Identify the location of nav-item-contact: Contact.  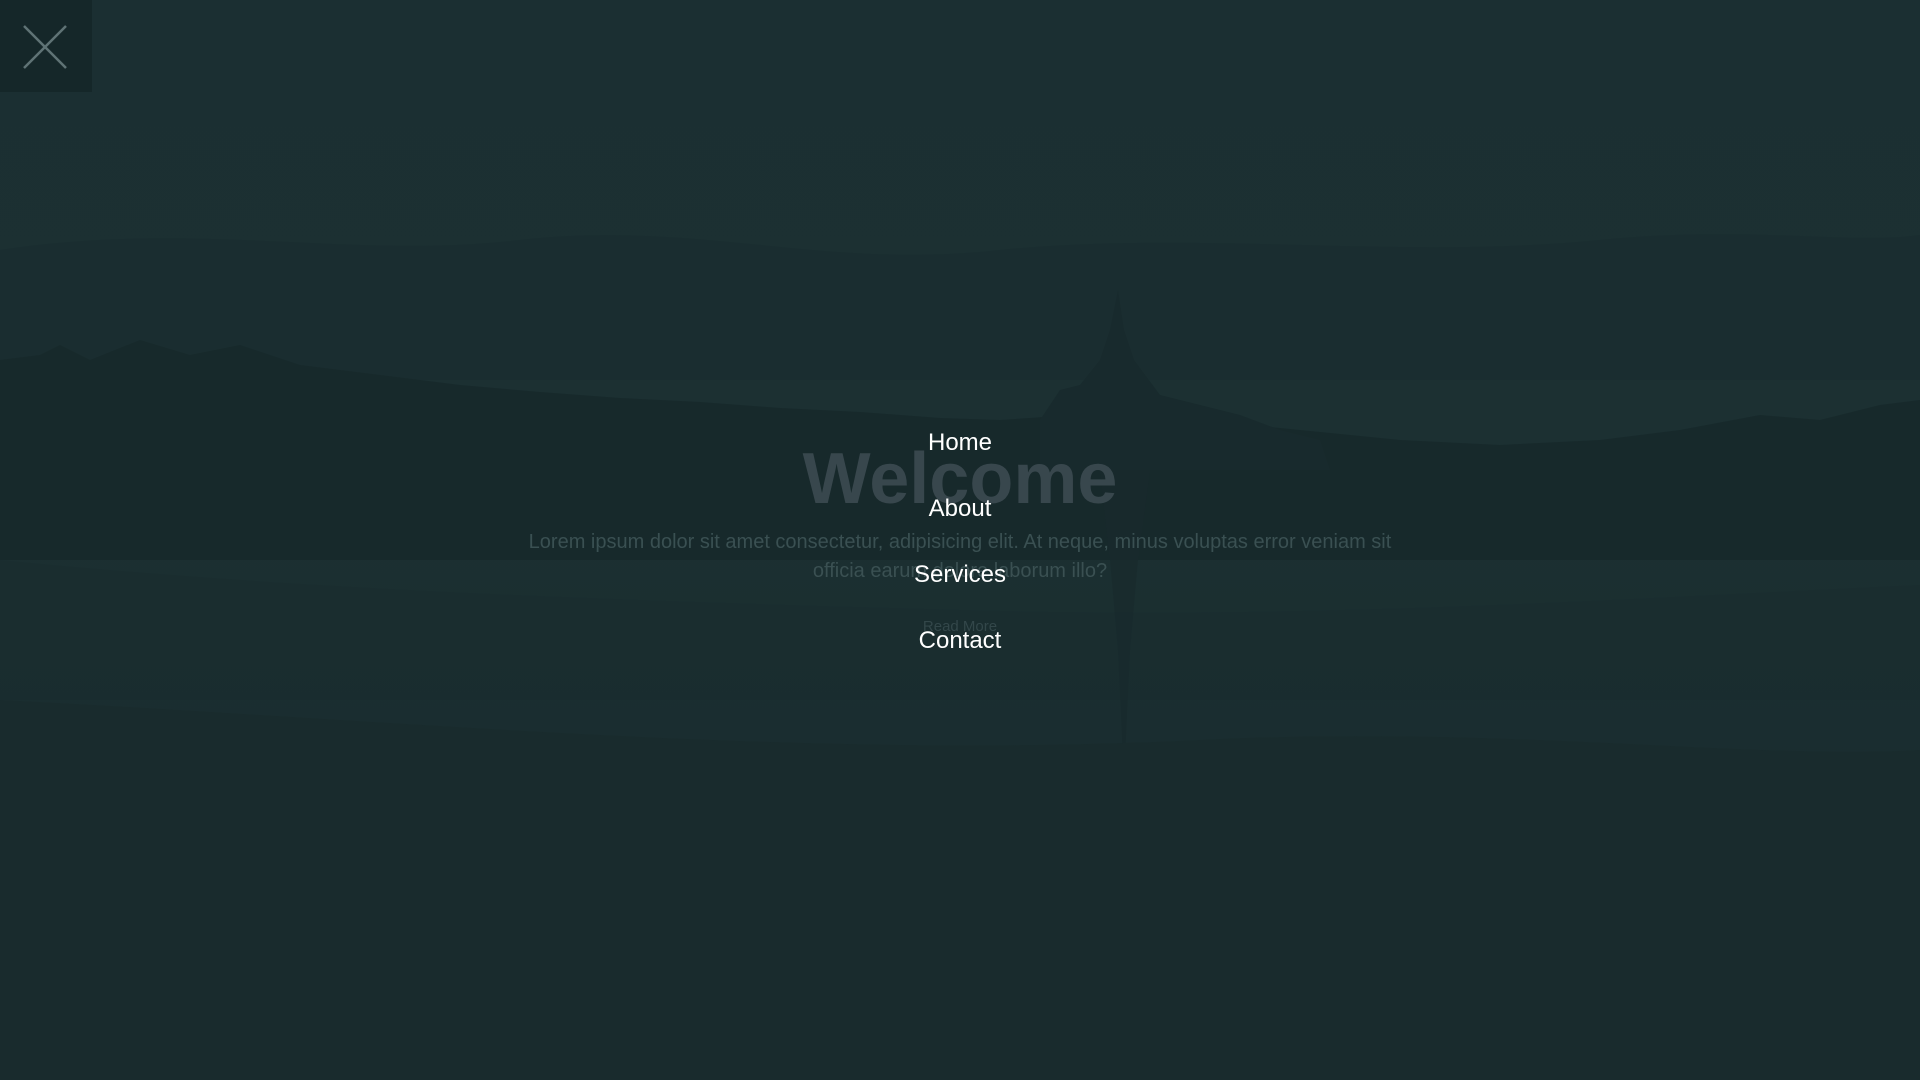
(960, 655).